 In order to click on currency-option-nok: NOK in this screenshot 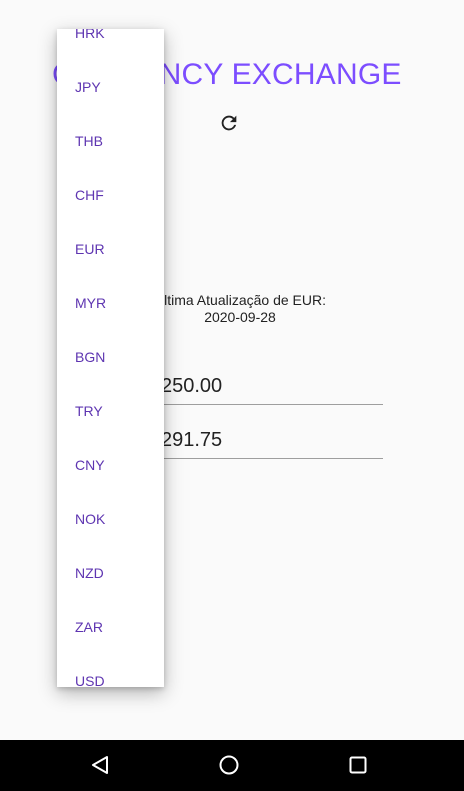, I will do `click(110, 519)`.